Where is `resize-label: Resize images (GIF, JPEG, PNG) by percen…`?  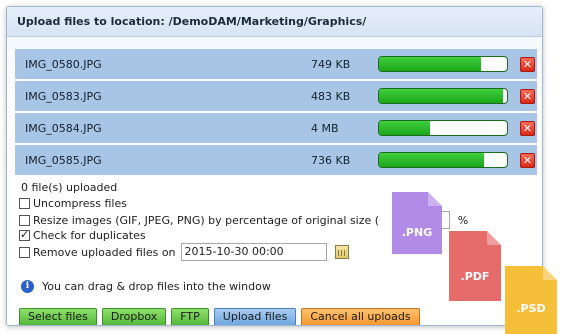
resize-label: Resize images (GIF, JPEG, PNG) by percen… is located at coordinates (206, 220).